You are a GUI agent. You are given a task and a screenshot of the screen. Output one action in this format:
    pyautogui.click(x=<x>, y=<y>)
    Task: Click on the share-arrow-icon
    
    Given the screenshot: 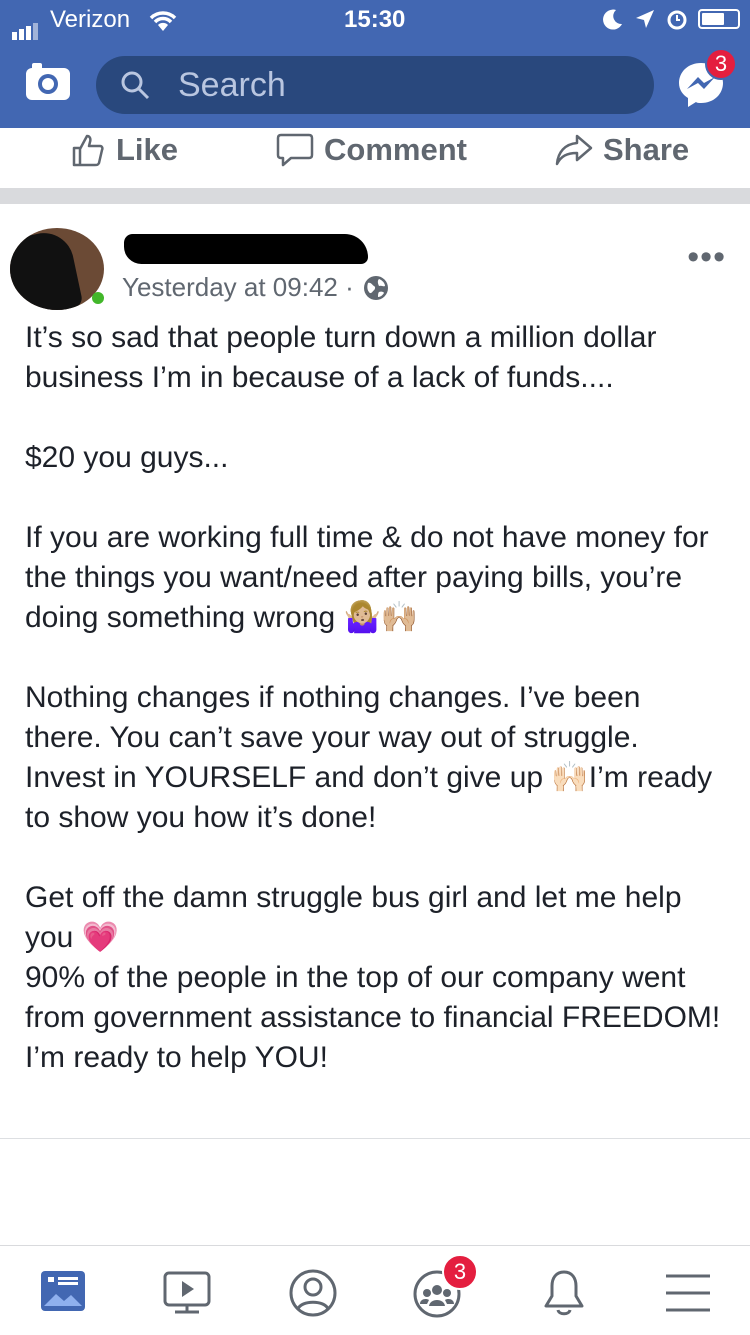 What is the action you would take?
    pyautogui.click(x=574, y=150)
    